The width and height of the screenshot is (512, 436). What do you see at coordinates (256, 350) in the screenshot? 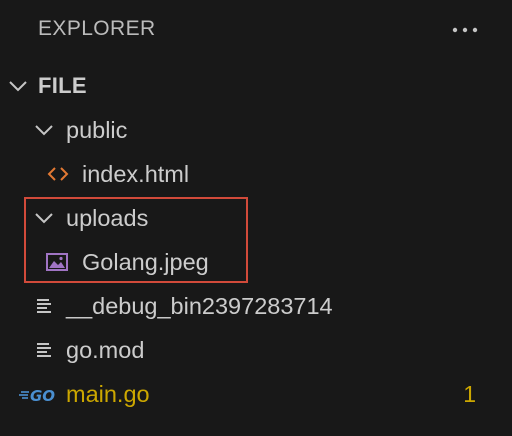
I see `tree-item-go-mod: go.mod` at bounding box center [256, 350].